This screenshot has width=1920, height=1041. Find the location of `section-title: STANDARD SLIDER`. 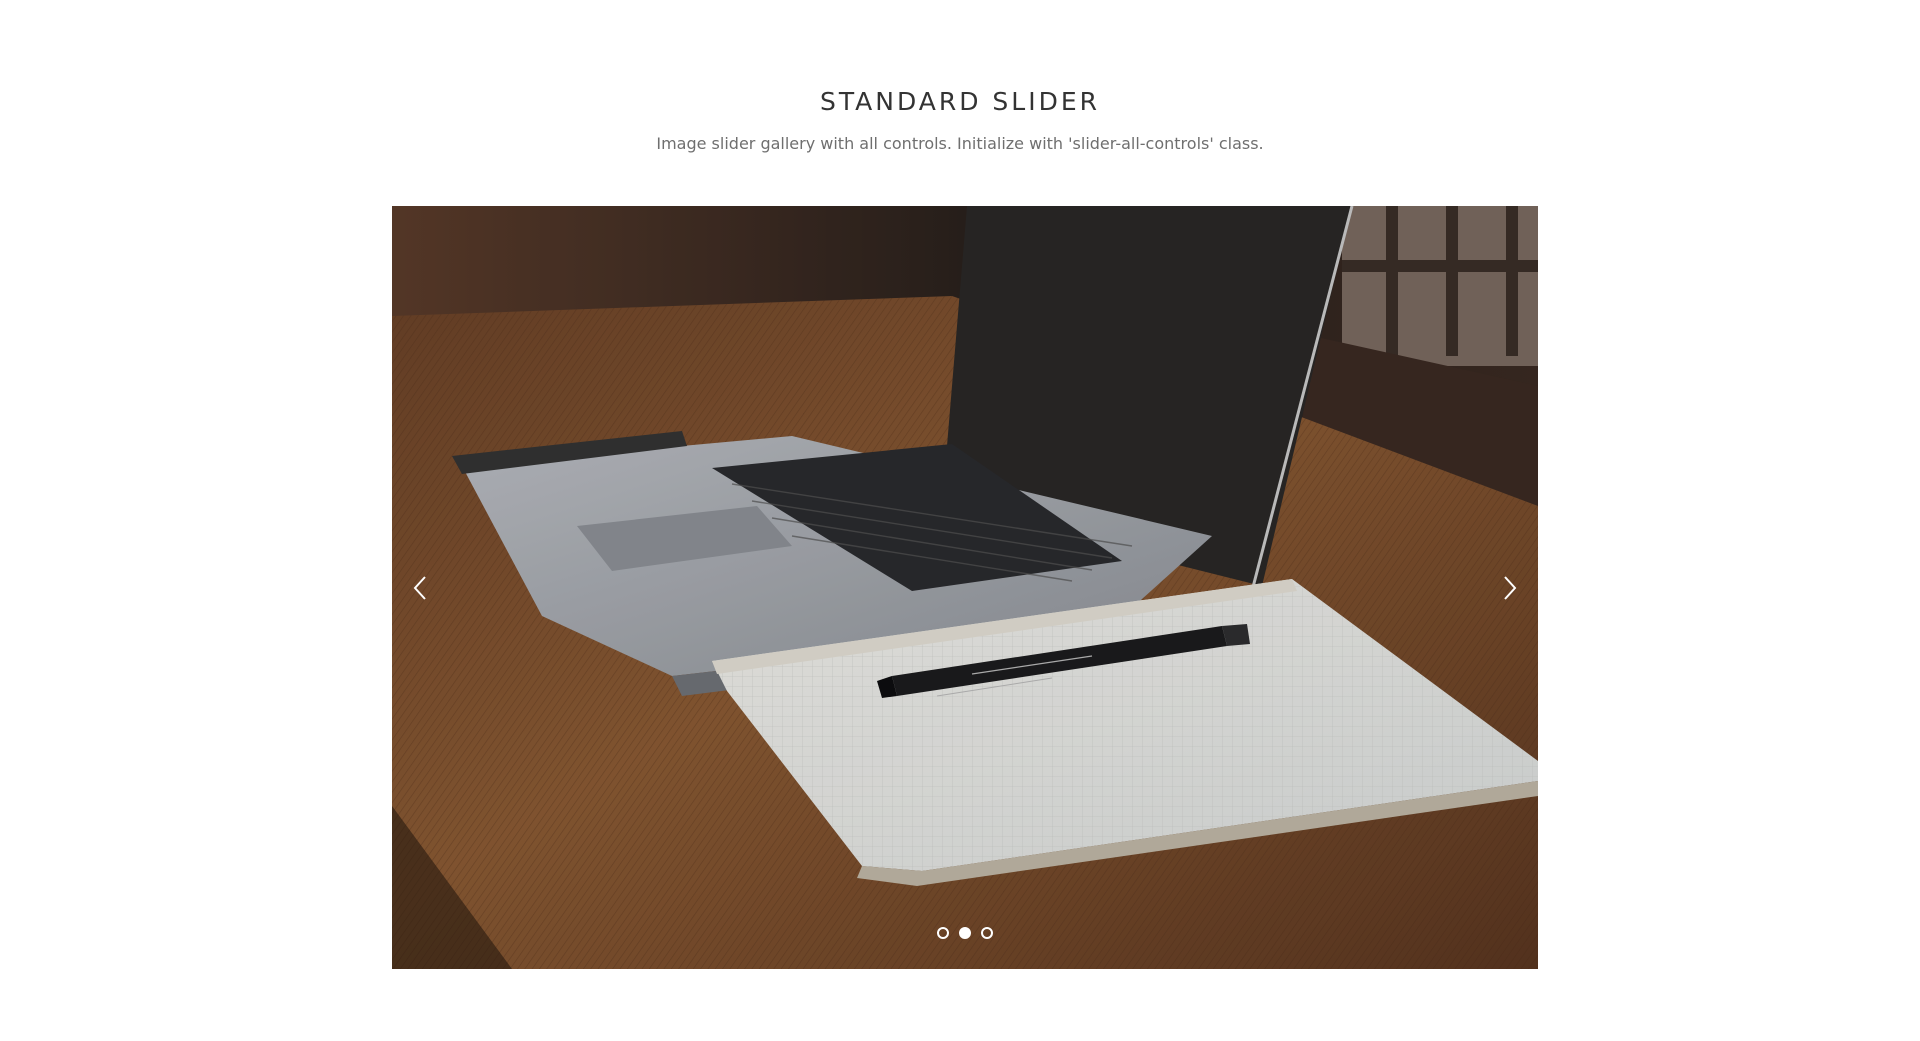

section-title: STANDARD SLIDER is located at coordinates (960, 101).